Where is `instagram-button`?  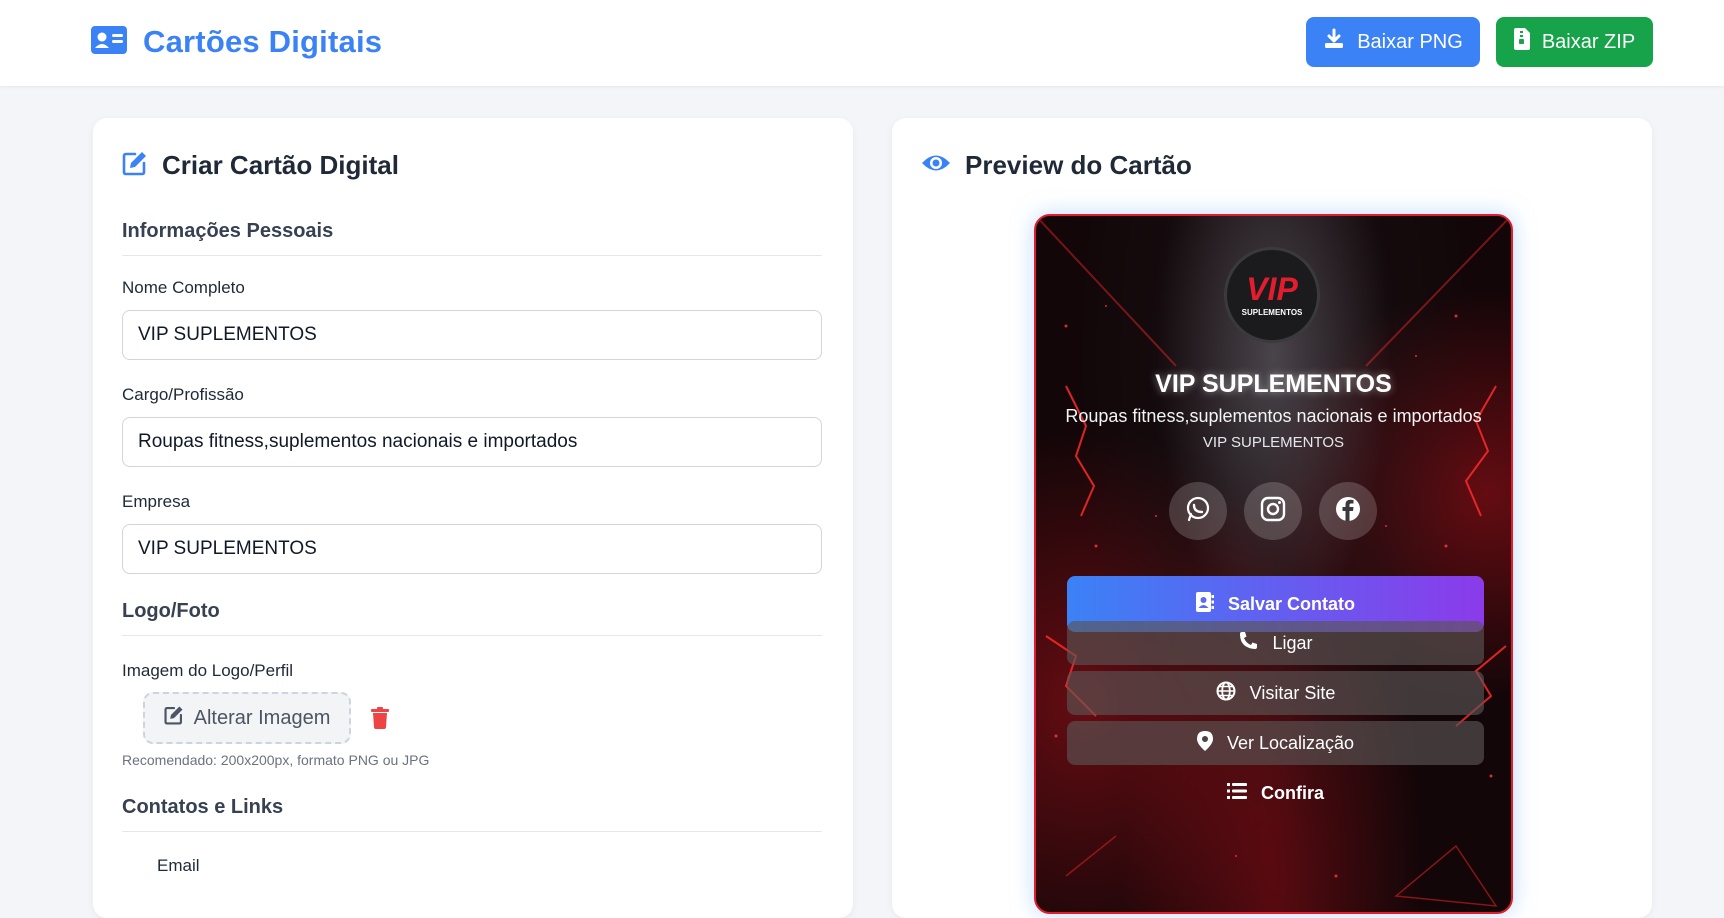 instagram-button is located at coordinates (1273, 511).